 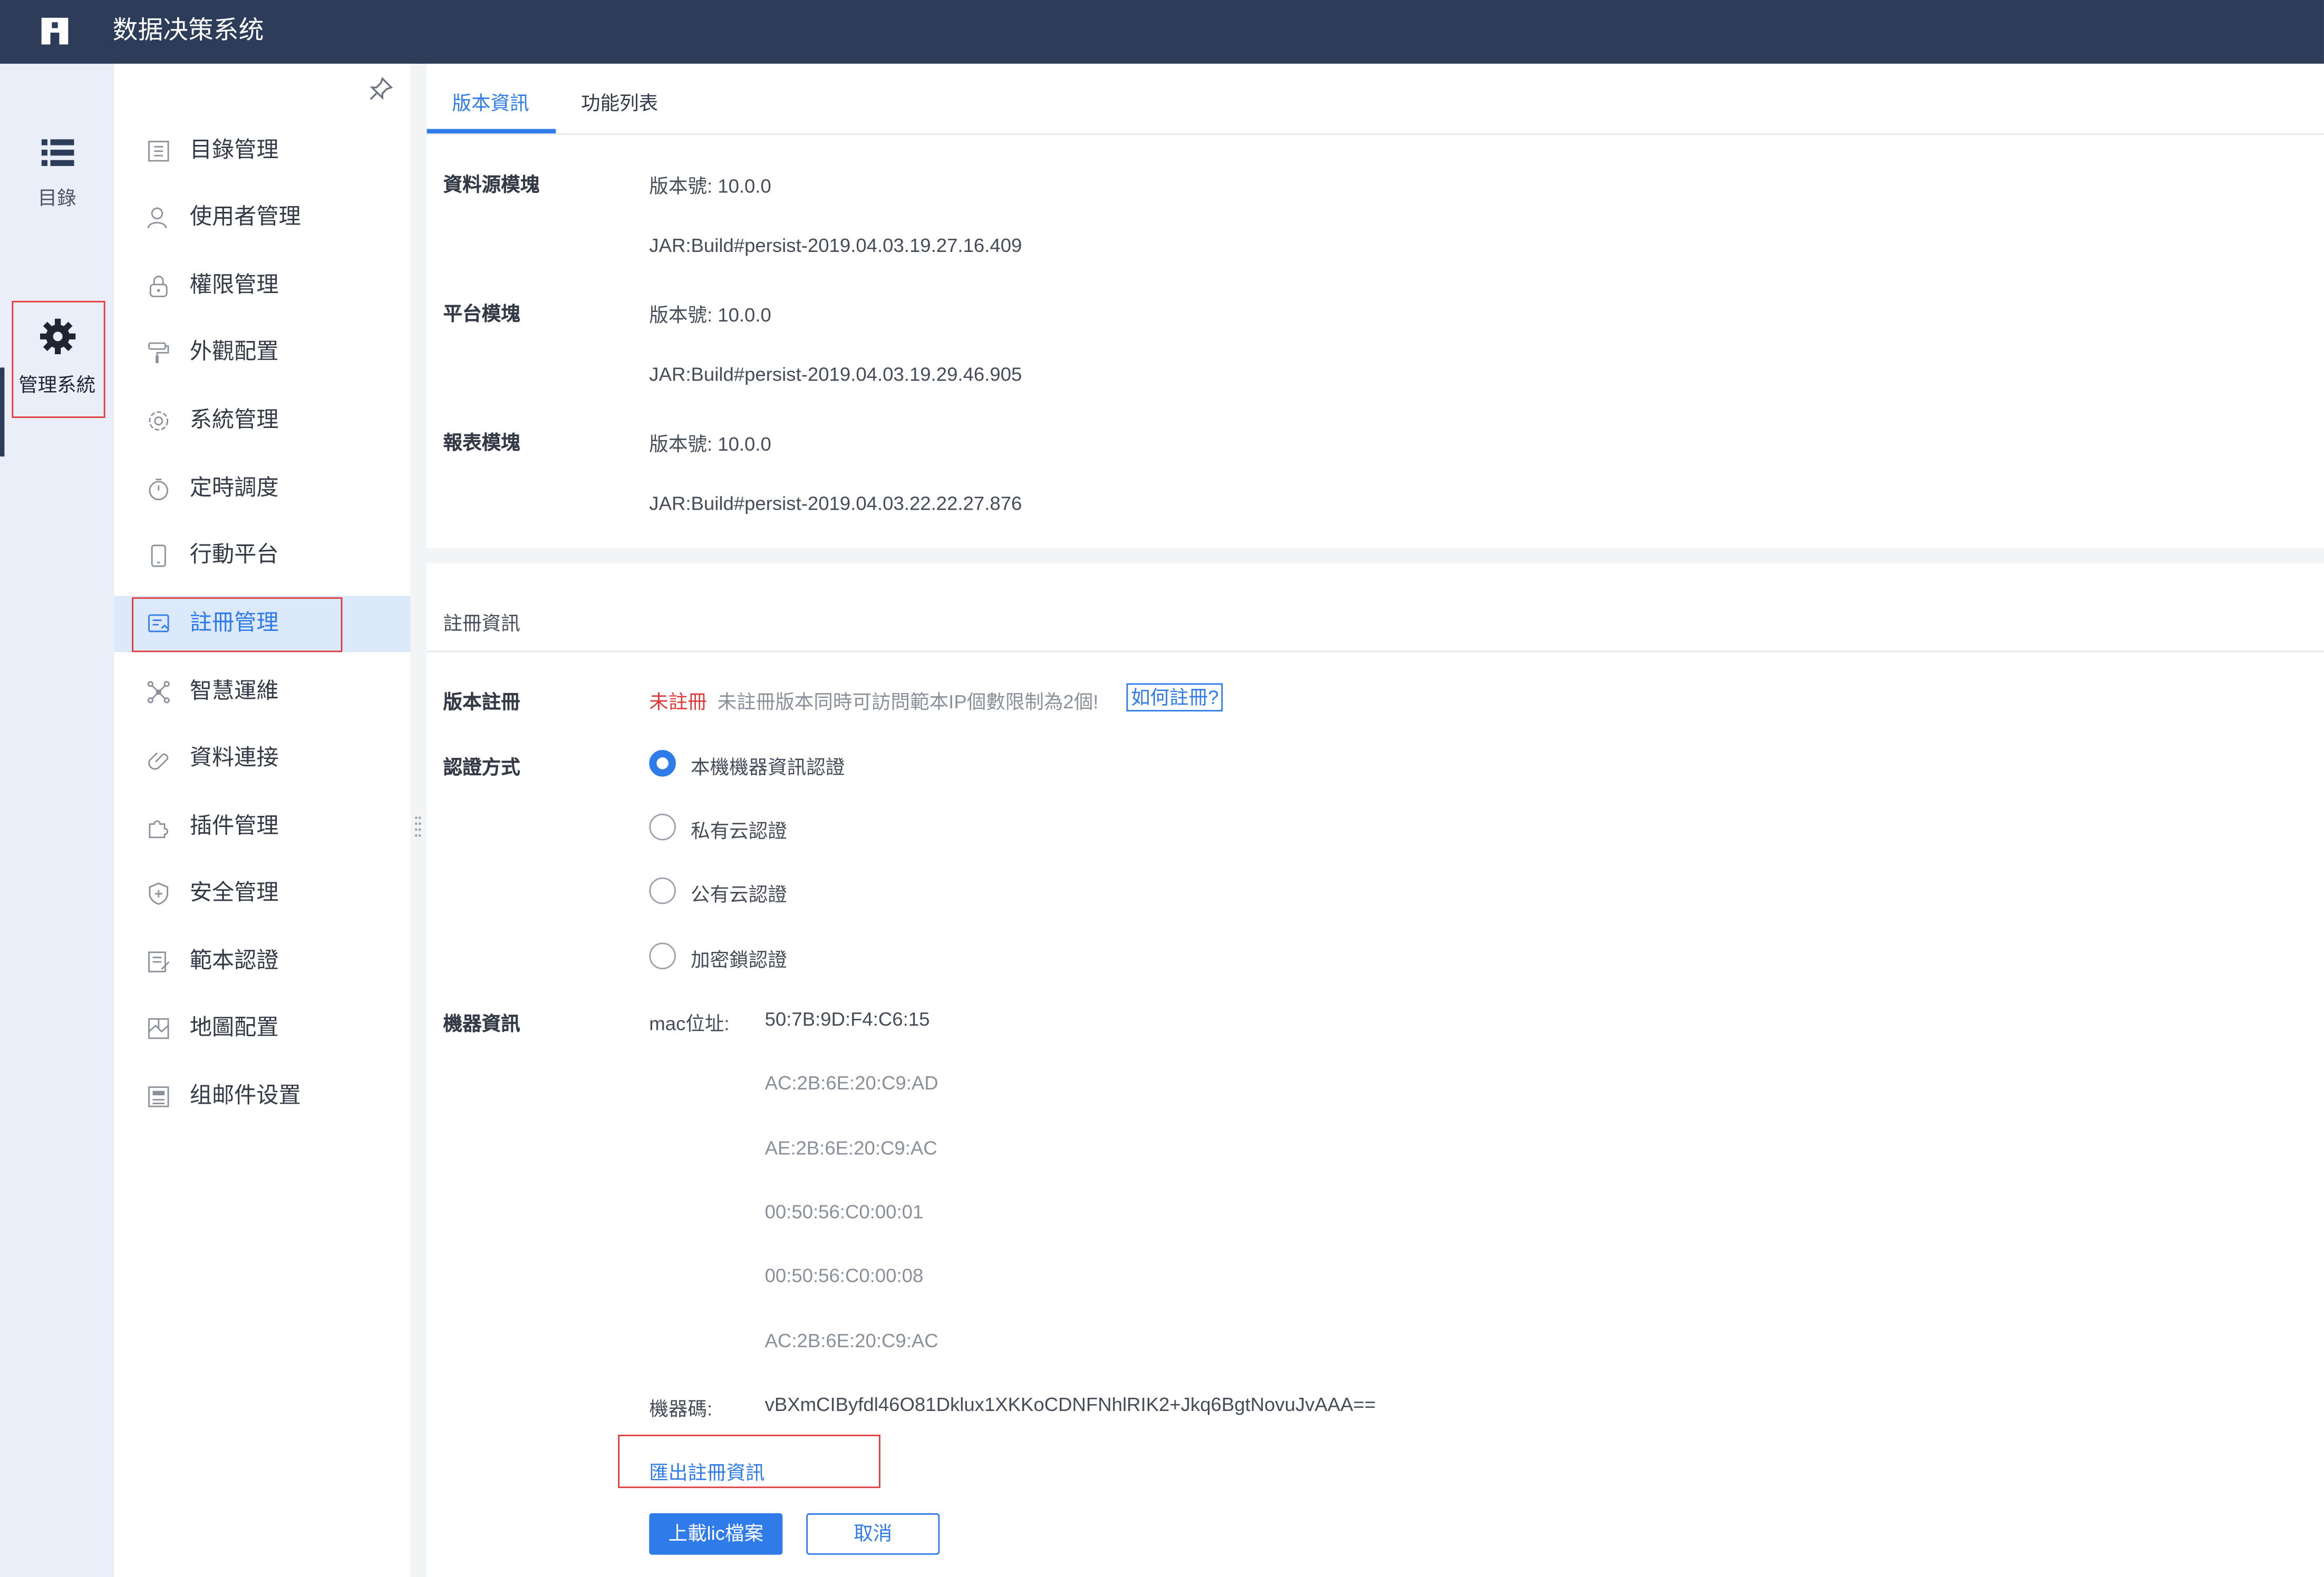 I want to click on sidebar-item-label: 组邮件设置, so click(x=245, y=1096).